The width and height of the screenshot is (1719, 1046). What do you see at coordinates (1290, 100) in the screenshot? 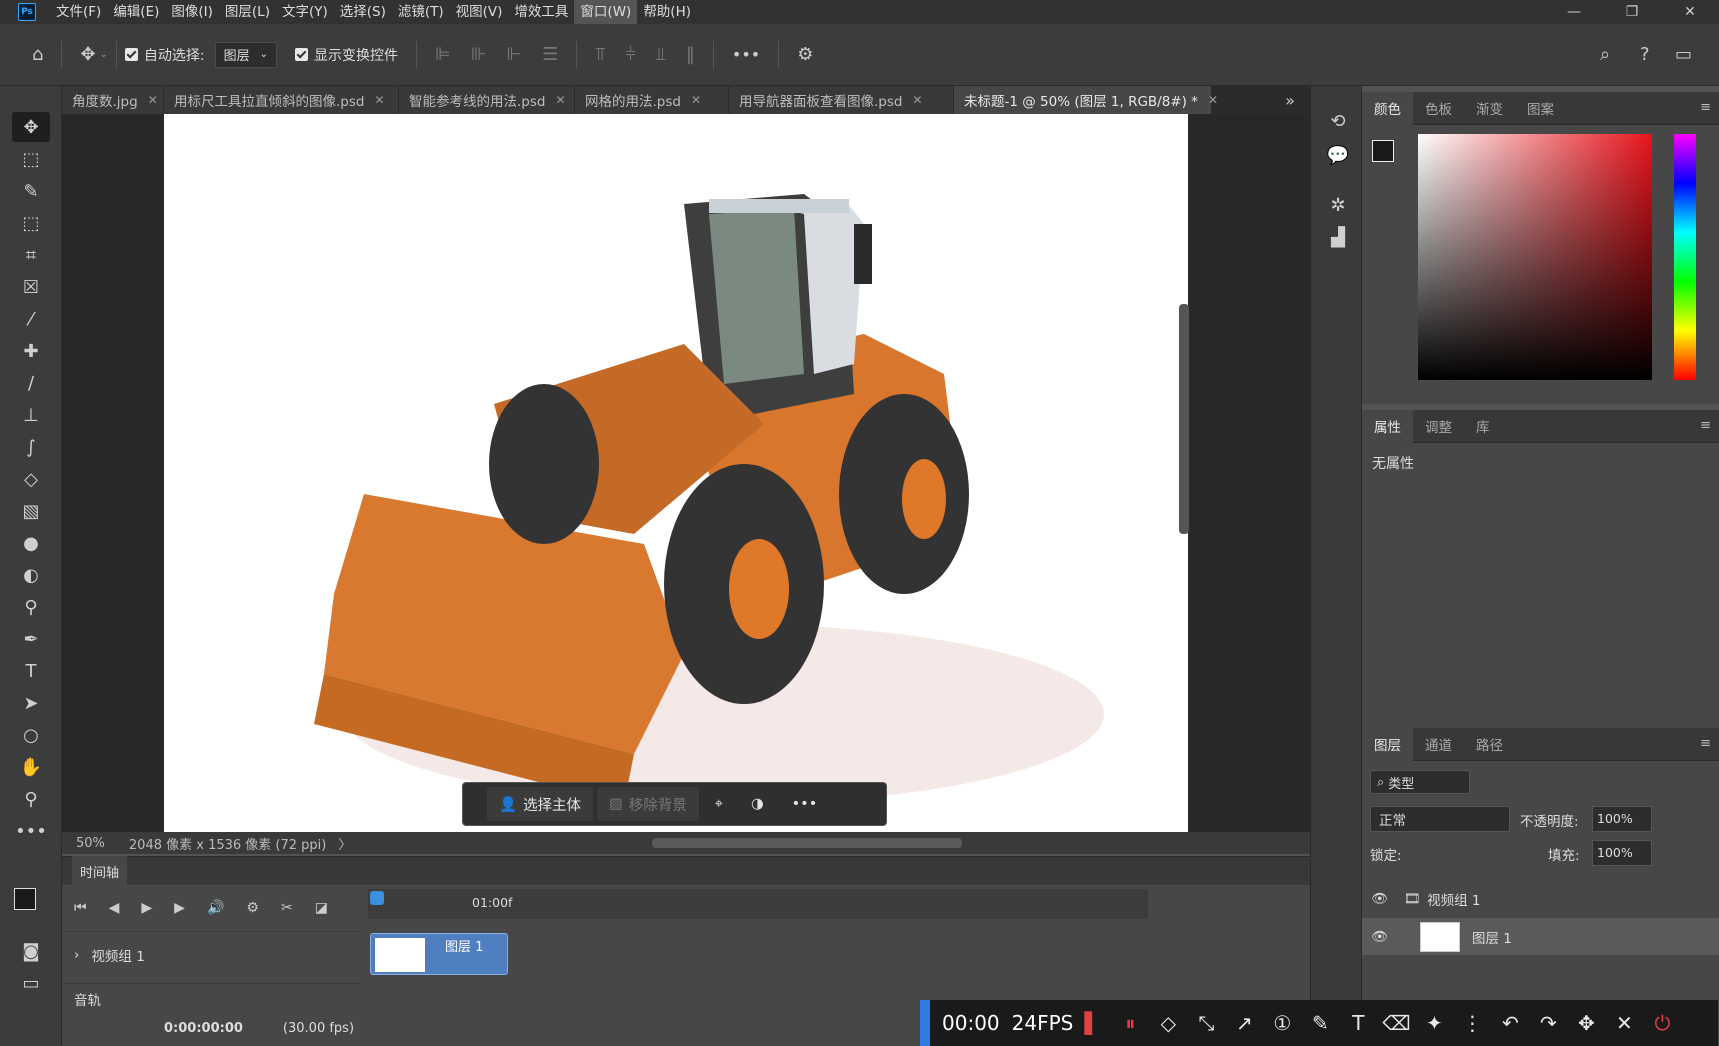
I see `tabs-overflow-icon: »` at bounding box center [1290, 100].